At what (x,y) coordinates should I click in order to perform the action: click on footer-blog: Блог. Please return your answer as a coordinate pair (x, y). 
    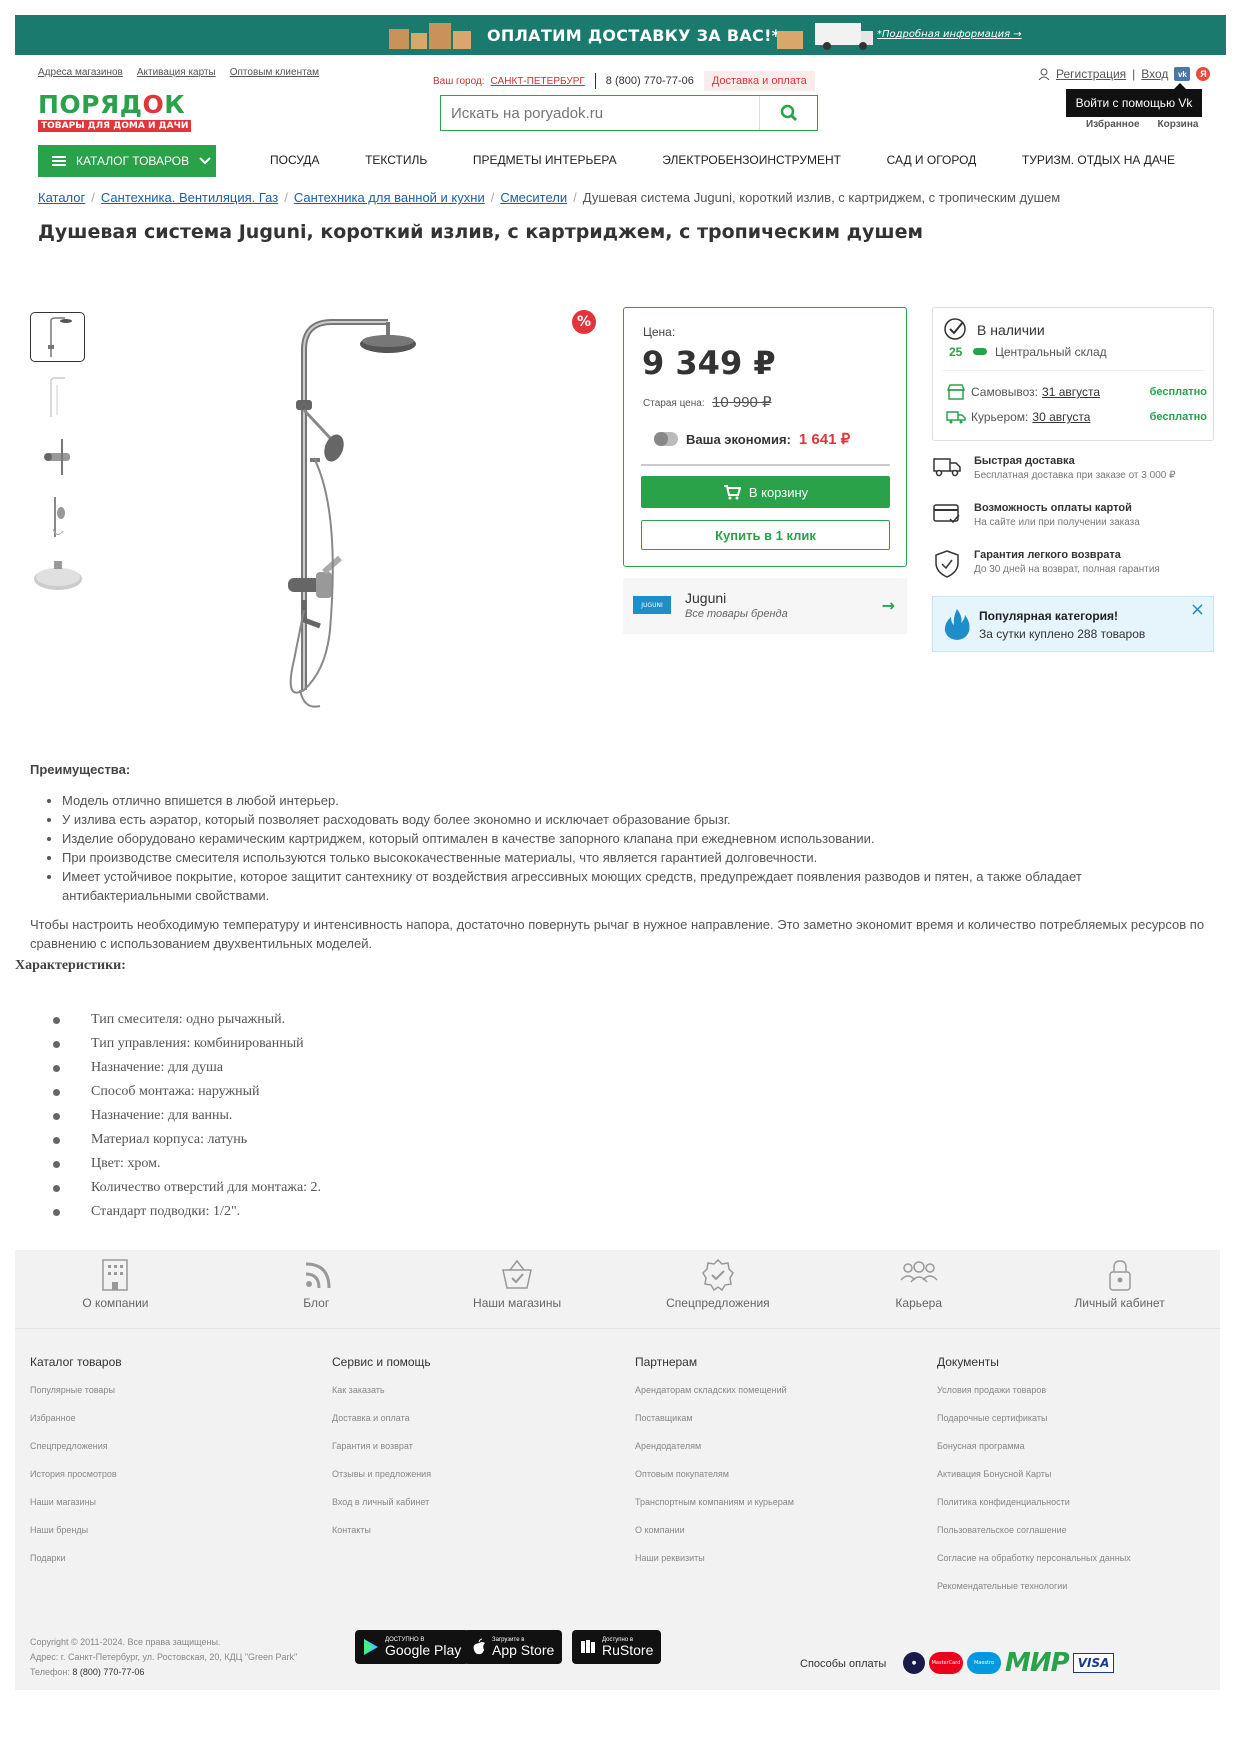
    Looking at the image, I should click on (316, 1284).